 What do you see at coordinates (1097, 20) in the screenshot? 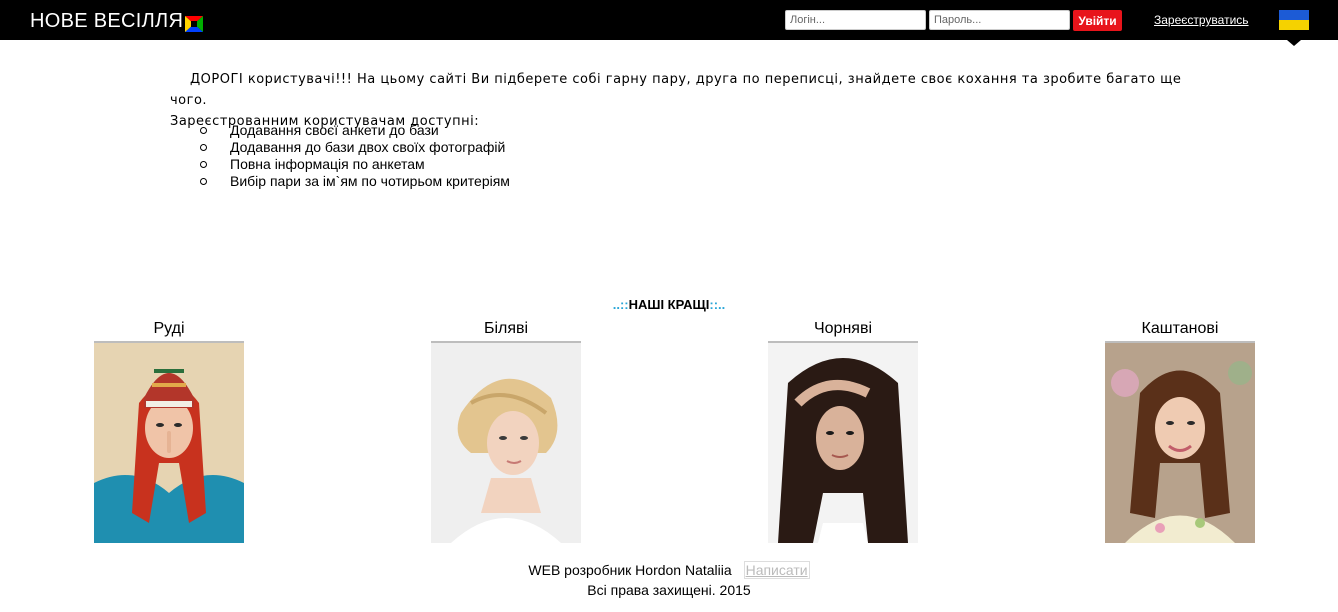
I see `login-button: Увійти` at bounding box center [1097, 20].